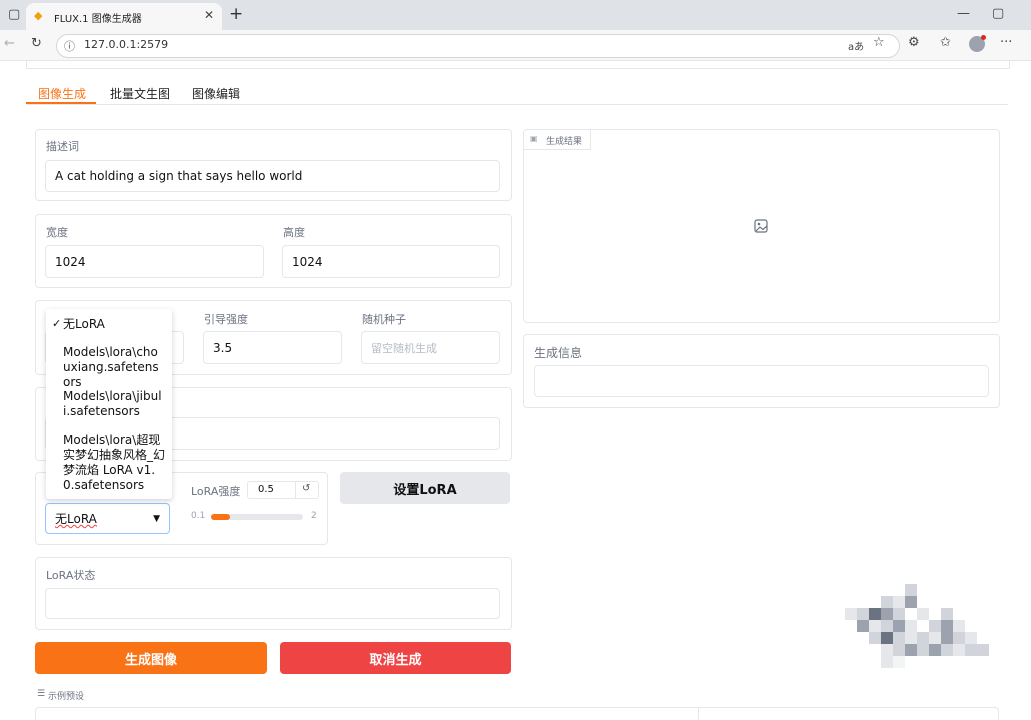 Image resolution: width=1031 pixels, height=720 pixels. What do you see at coordinates (914, 42) in the screenshot?
I see `extensions-icon: ⚙` at bounding box center [914, 42].